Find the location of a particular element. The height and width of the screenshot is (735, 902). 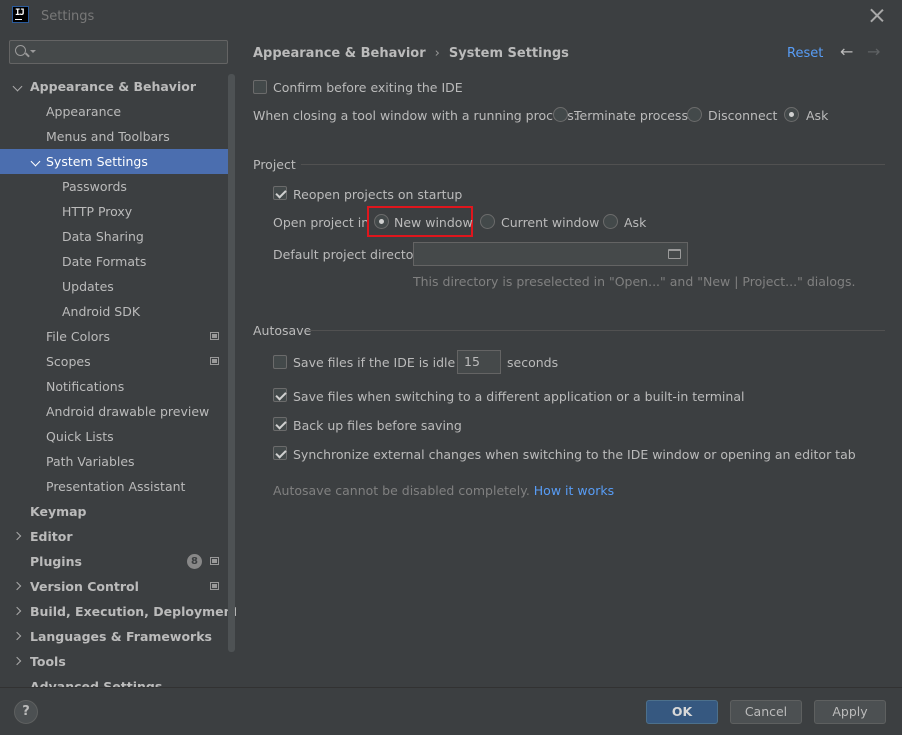

sidebar-item-file-colors: File Colors is located at coordinates (114, 336).